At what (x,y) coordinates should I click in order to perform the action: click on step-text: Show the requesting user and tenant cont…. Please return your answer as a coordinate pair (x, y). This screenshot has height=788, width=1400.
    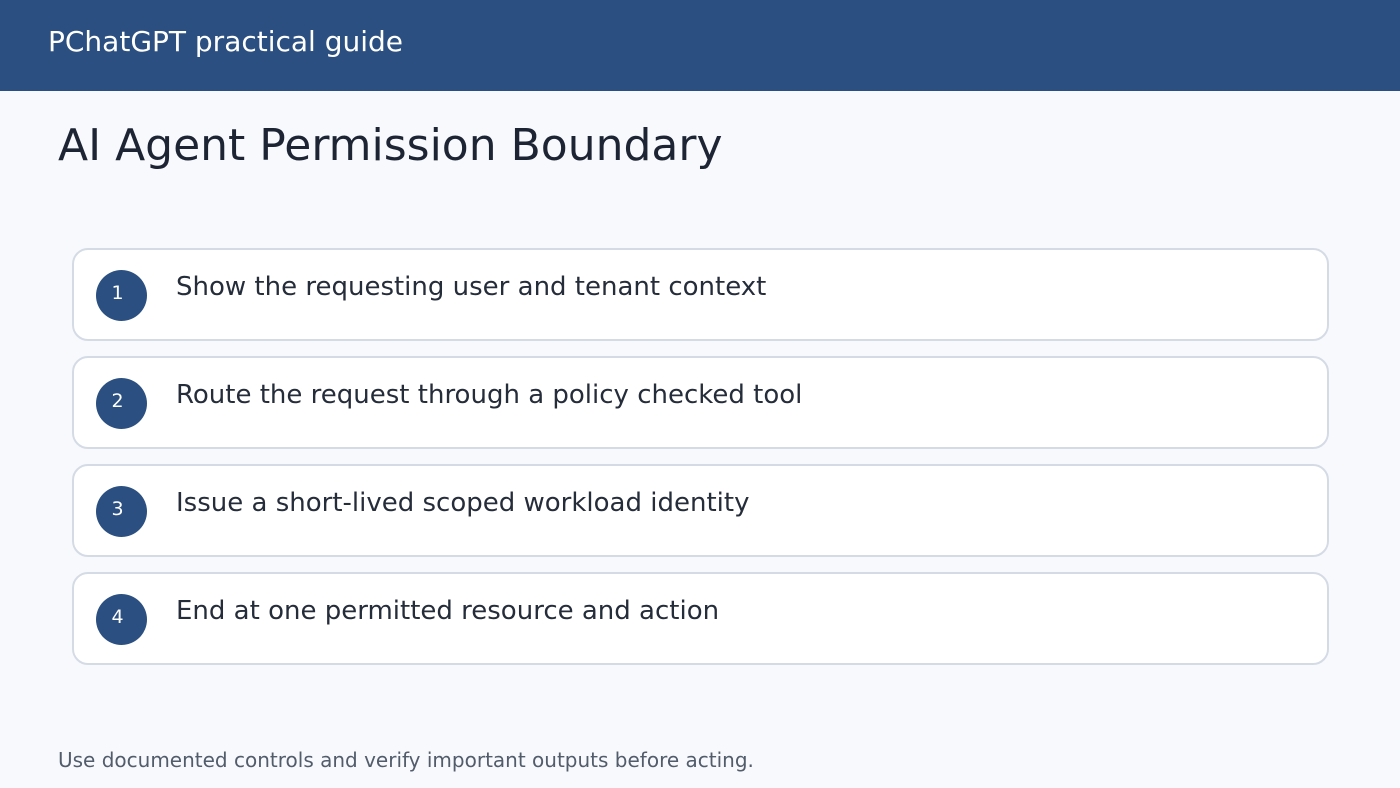
    Looking at the image, I should click on (471, 287).